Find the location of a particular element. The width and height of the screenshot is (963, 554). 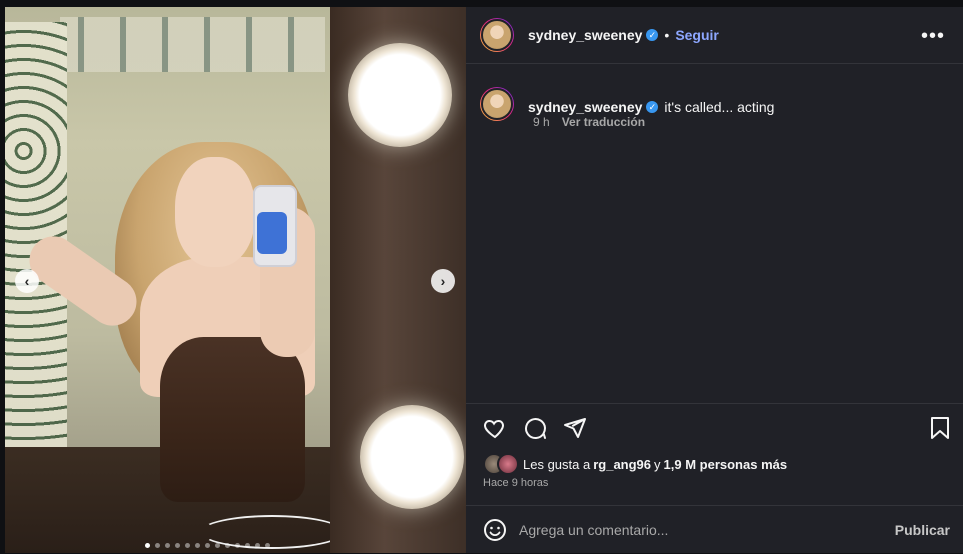

chevron-left-icon: ‹ is located at coordinates (27, 281).